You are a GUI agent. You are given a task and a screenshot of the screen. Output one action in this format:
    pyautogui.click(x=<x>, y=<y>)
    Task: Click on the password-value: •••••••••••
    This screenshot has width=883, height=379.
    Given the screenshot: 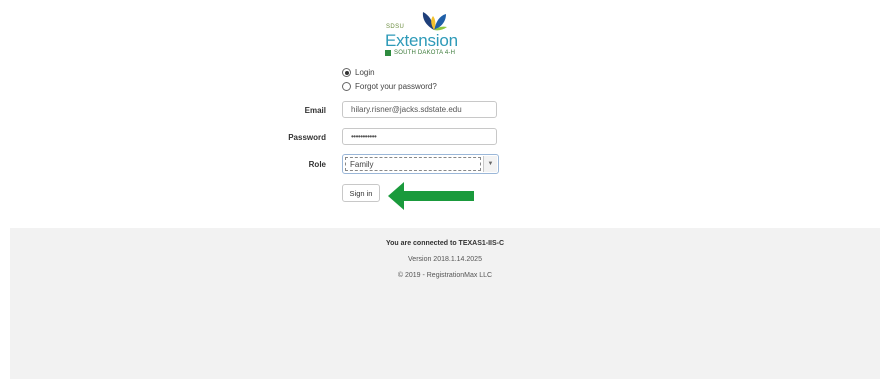 What is the action you would take?
    pyautogui.click(x=364, y=136)
    